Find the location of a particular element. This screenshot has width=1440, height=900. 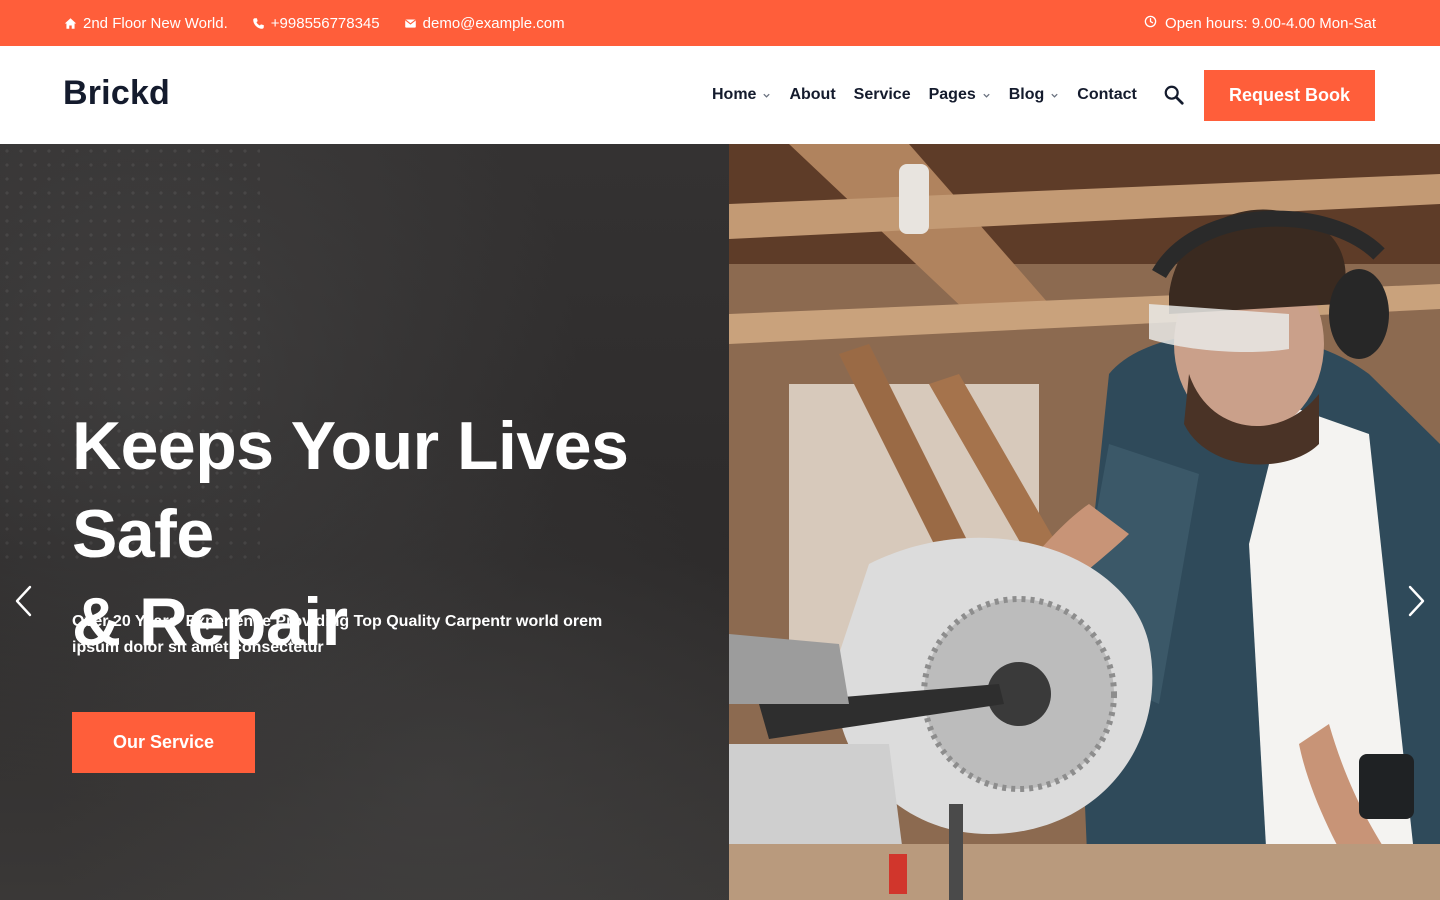

opening-hours: Open hours: 9.00-4.00 Mon-Sat is located at coordinates (1260, 23).